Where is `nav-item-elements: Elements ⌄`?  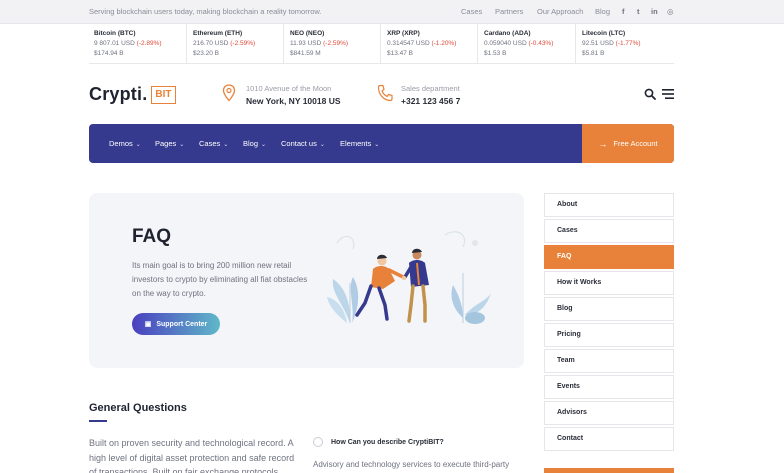 nav-item-elements: Elements ⌄ is located at coordinates (359, 143).